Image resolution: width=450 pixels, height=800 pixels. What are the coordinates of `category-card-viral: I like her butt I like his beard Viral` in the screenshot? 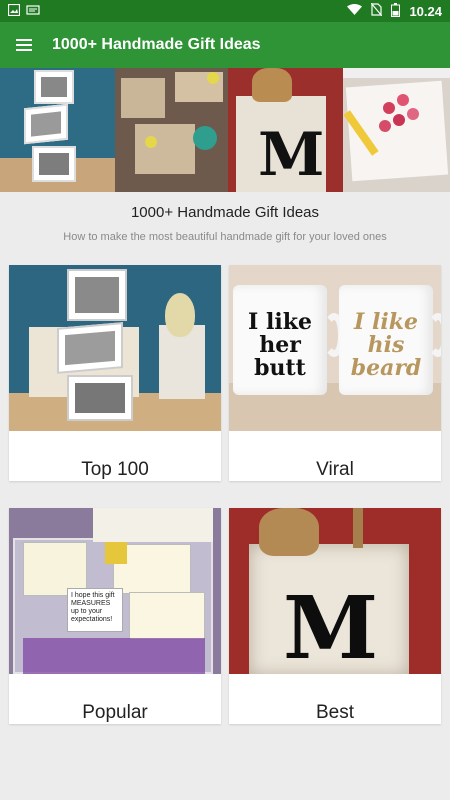 It's located at (335, 373).